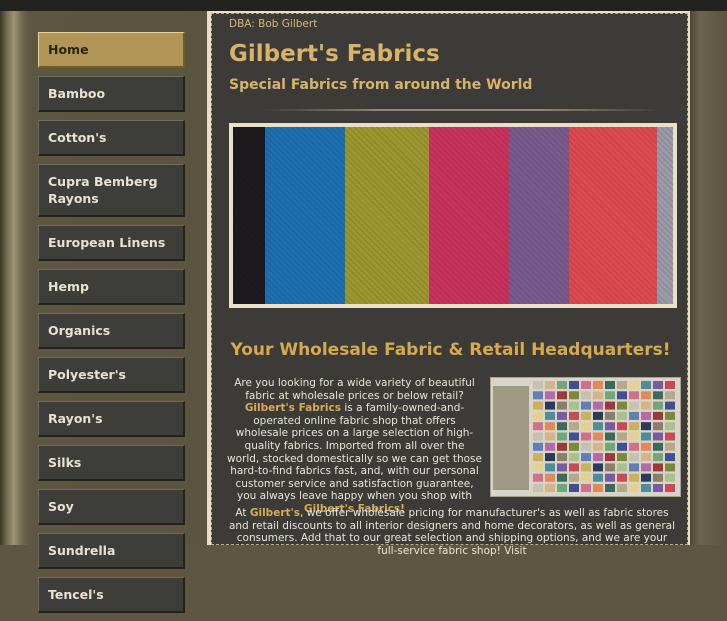 Image resolution: width=727 pixels, height=621 pixels. What do you see at coordinates (363, 5) in the screenshot?
I see `top-bar` at bounding box center [363, 5].